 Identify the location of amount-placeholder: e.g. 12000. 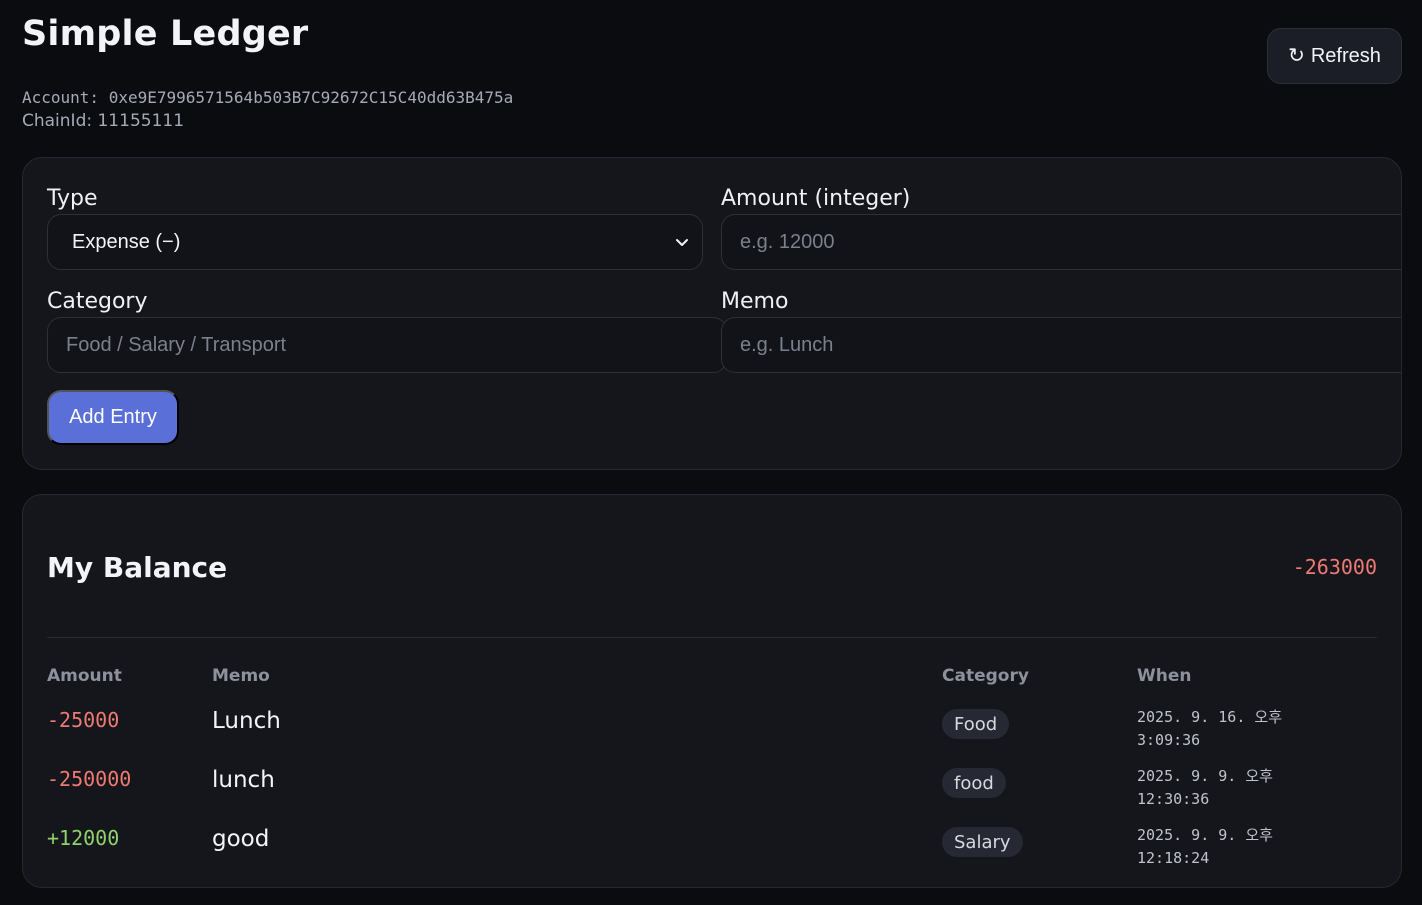
(787, 241).